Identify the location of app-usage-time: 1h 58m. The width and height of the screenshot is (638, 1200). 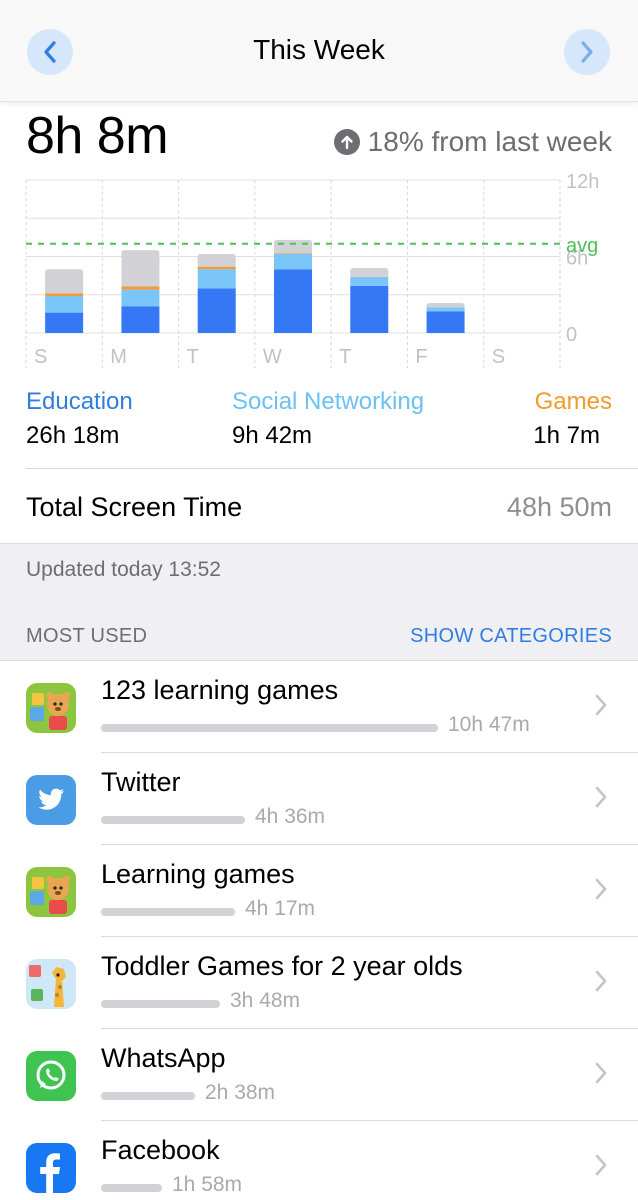
(207, 1184).